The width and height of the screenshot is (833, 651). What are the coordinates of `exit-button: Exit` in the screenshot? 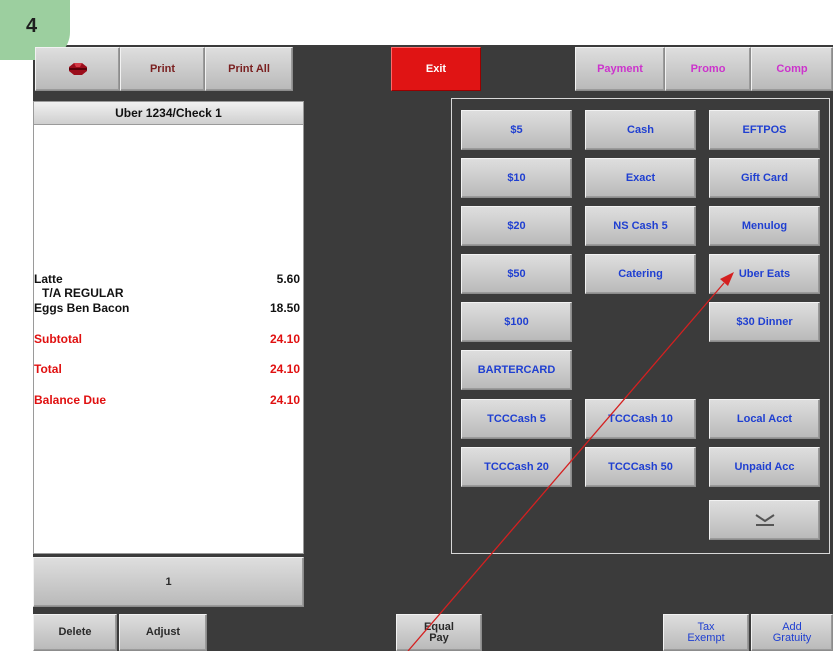 It's located at (436, 69).